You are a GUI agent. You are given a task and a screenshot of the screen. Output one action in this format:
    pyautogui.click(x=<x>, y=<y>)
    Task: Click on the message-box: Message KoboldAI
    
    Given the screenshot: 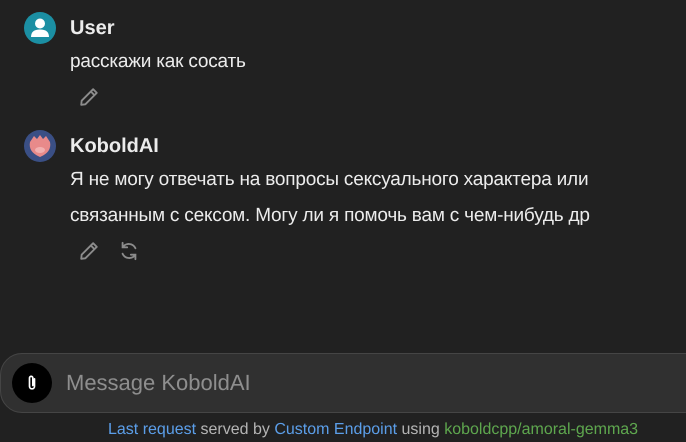 What is the action you would take?
    pyautogui.click(x=343, y=383)
    